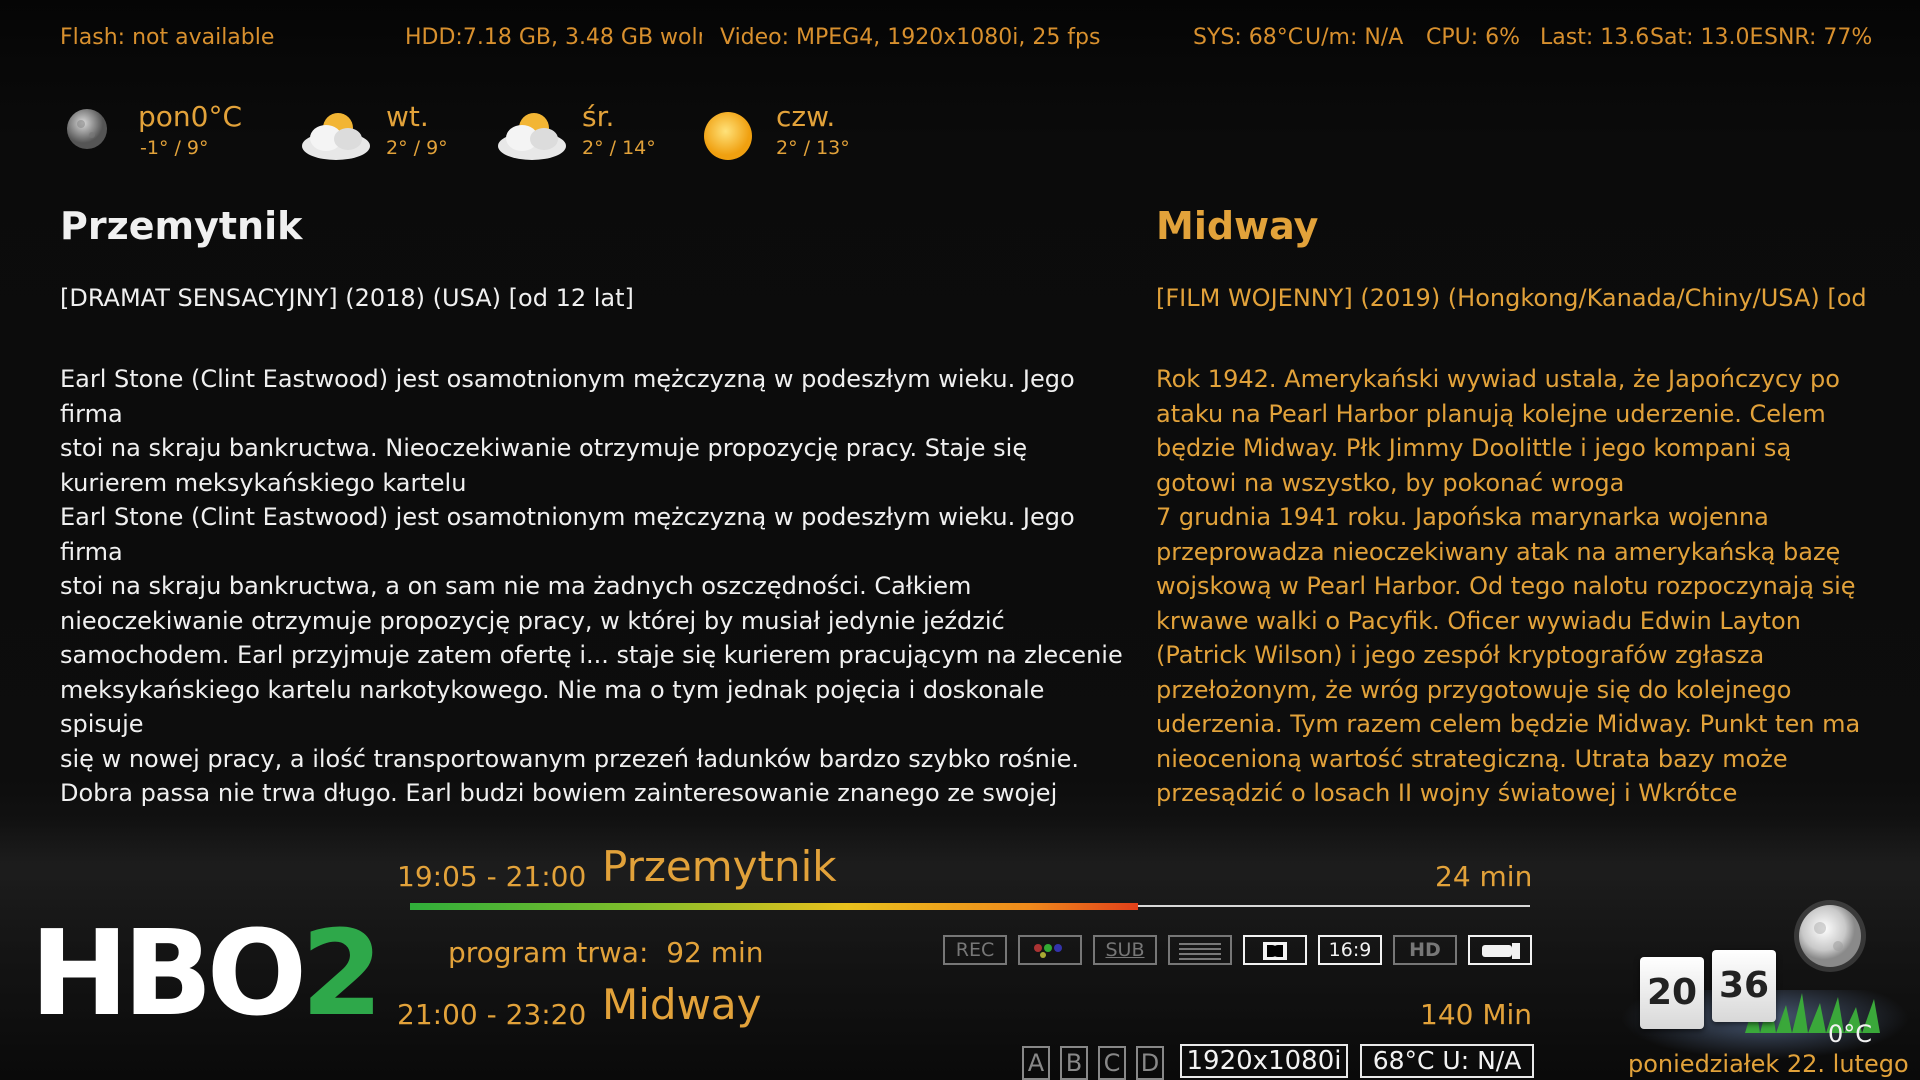 The image size is (1920, 1080). What do you see at coordinates (190, 116) in the screenshot?
I see `weather-day-0: pon0°C` at bounding box center [190, 116].